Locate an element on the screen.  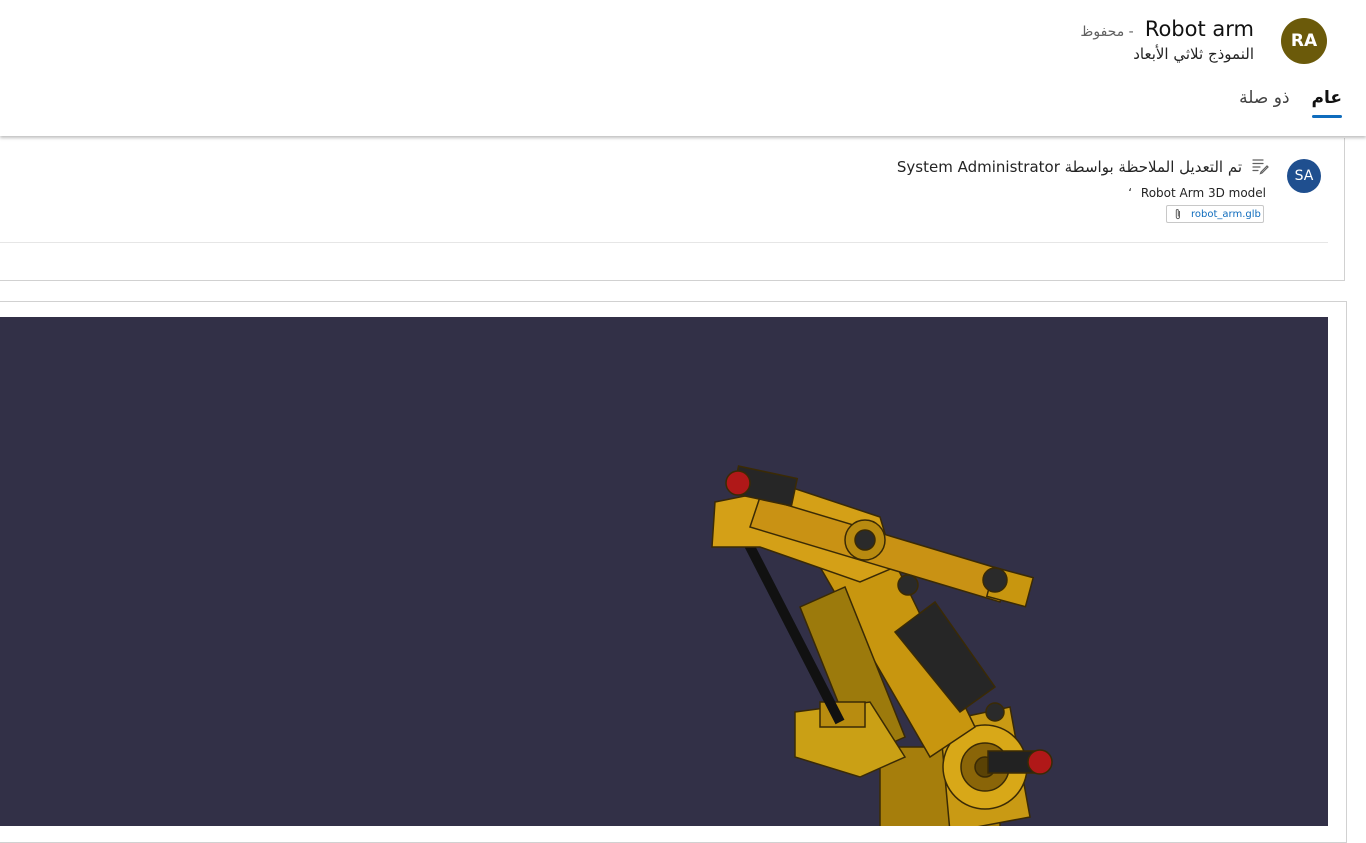
record-title: Robot arm is located at coordinates (1199, 29).